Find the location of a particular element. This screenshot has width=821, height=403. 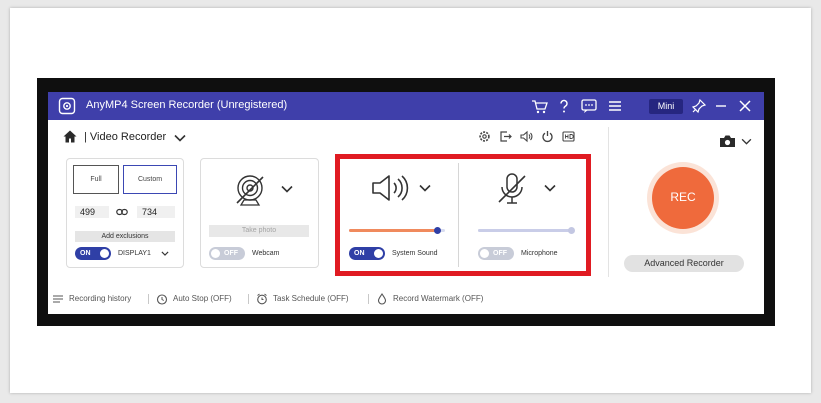

audio-highlight-box: ON System Sound OFF Microphone is located at coordinates (463, 215).